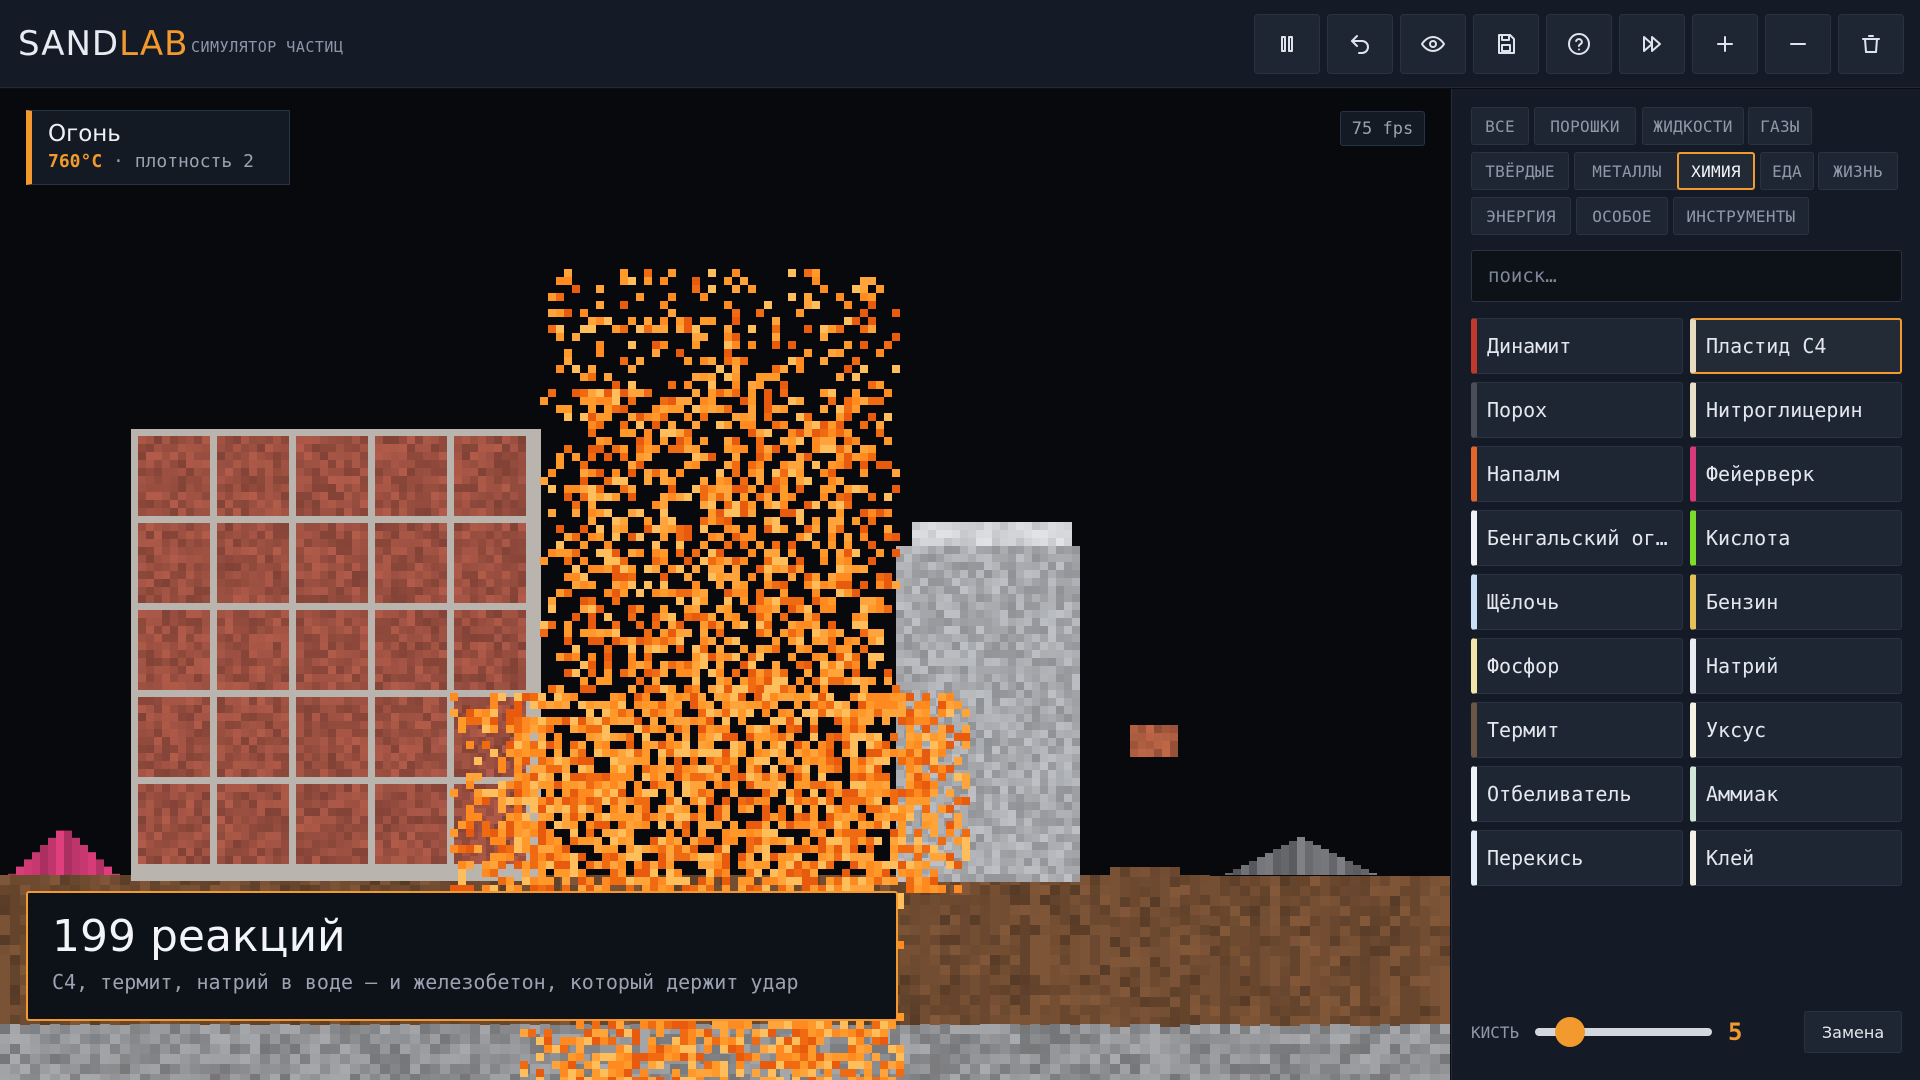 The width and height of the screenshot is (1920, 1080). What do you see at coordinates (75, 161) in the screenshot?
I see `hover-temperature: 760°C` at bounding box center [75, 161].